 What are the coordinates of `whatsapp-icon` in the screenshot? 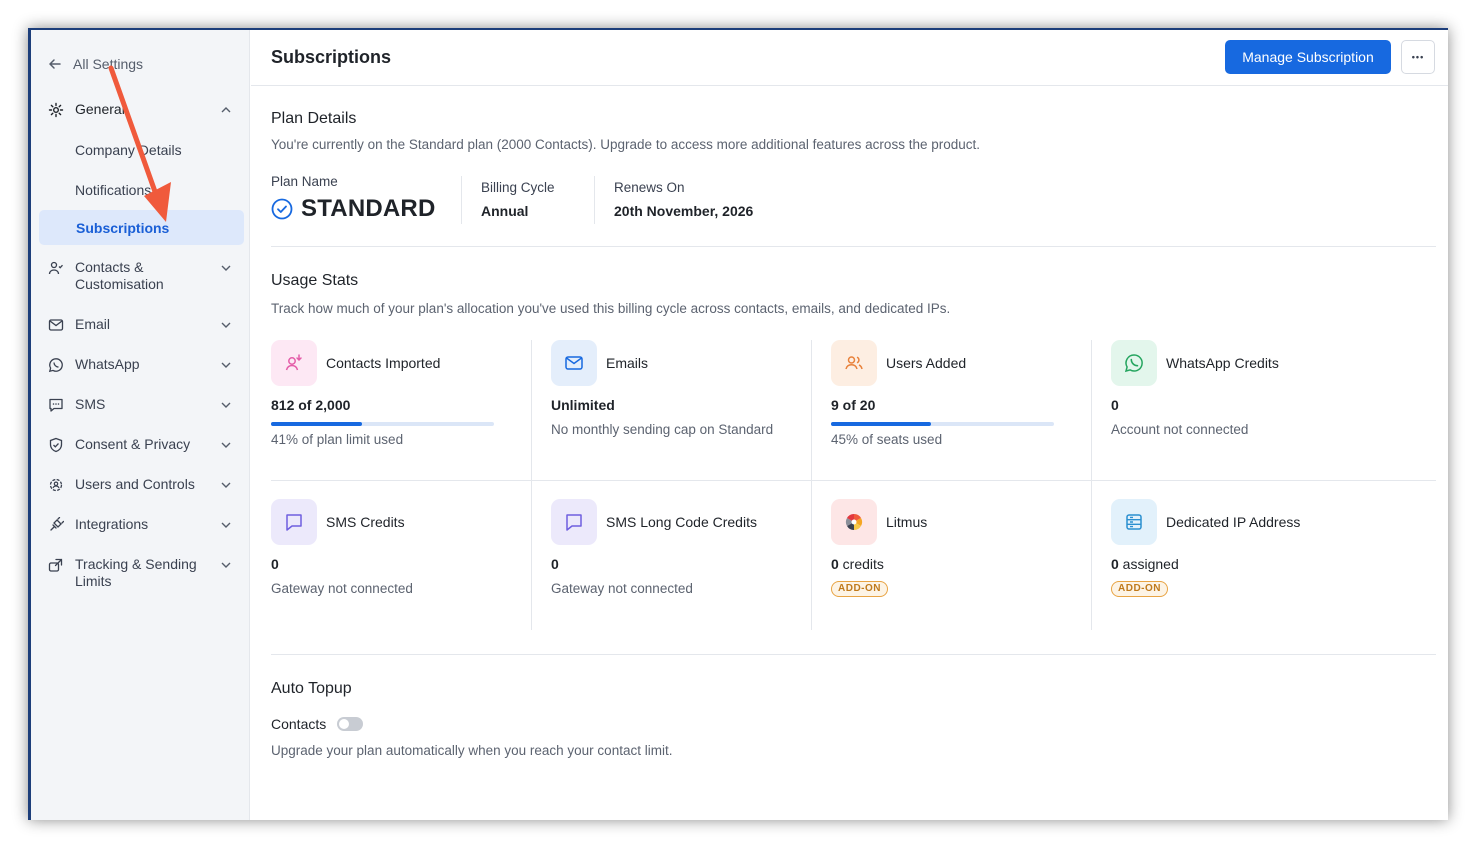 It's located at (1134, 363).